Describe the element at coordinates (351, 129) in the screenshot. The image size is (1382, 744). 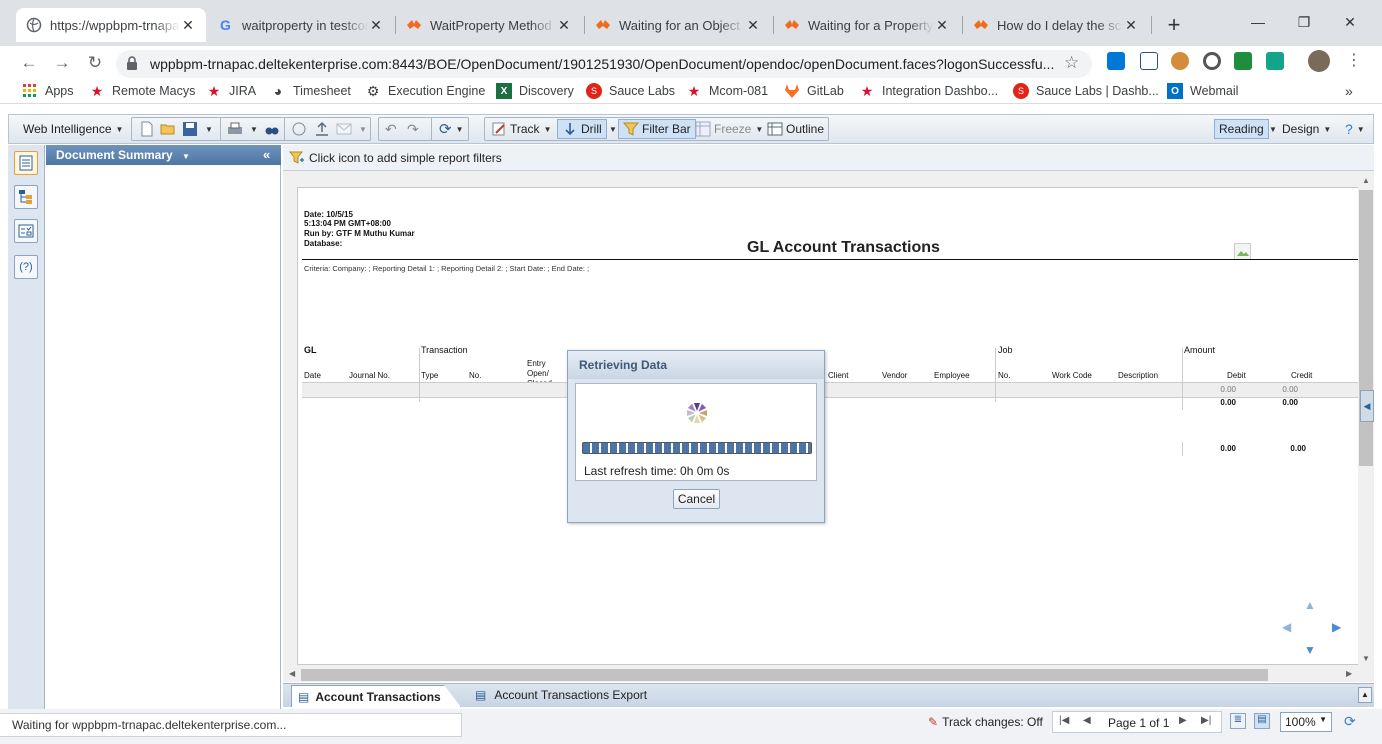
I see `email-icon: ▼` at that location.